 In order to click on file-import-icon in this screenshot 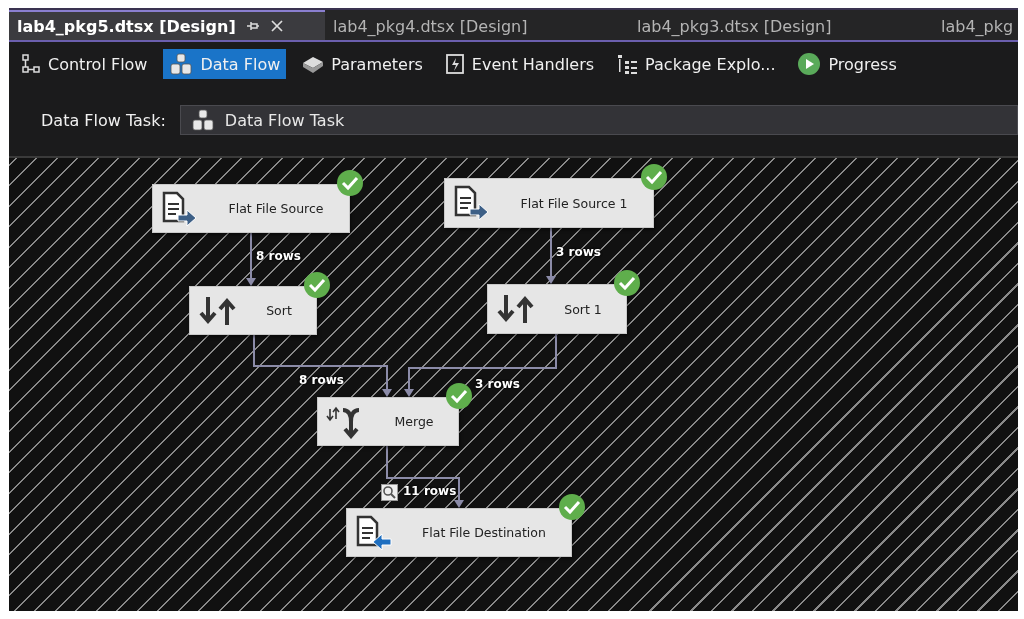, I will do `click(374, 532)`.